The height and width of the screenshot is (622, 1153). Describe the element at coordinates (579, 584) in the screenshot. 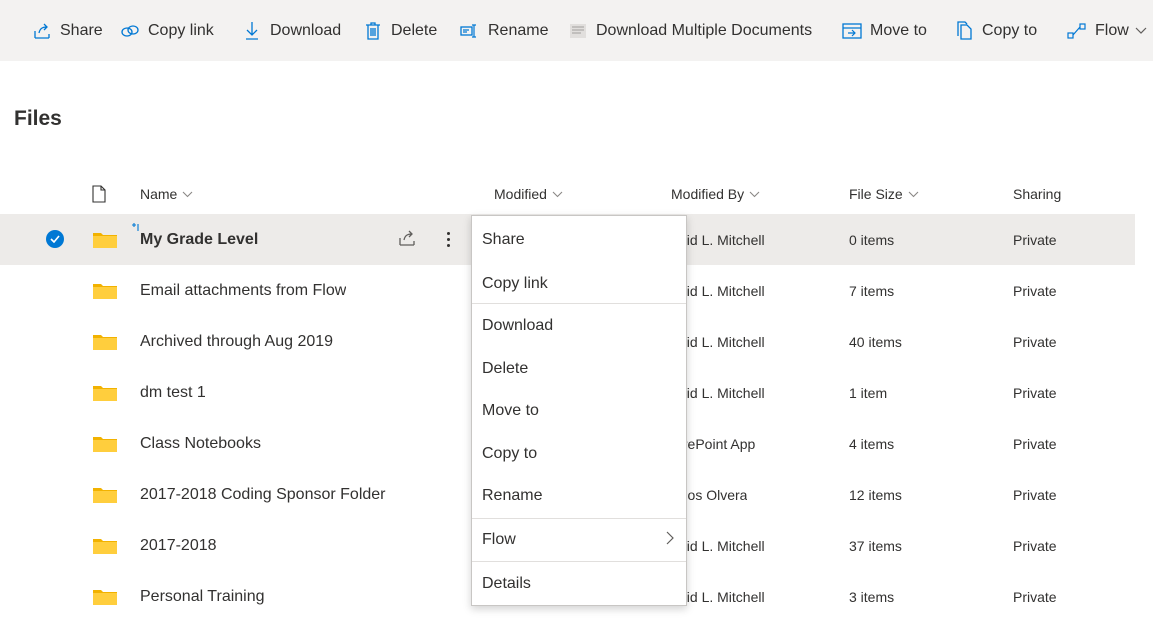

I see `menu-item-details: Details` at that location.